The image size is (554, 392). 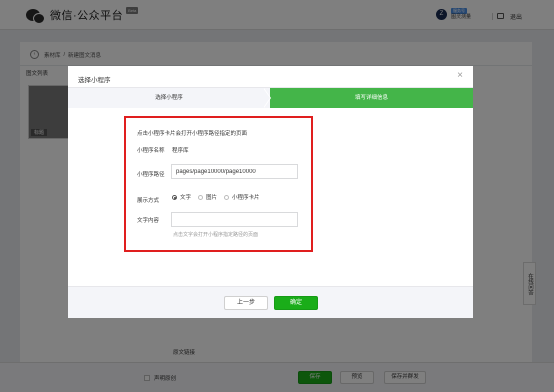 I want to click on dialog-title: 选择小程序, so click(x=94, y=80).